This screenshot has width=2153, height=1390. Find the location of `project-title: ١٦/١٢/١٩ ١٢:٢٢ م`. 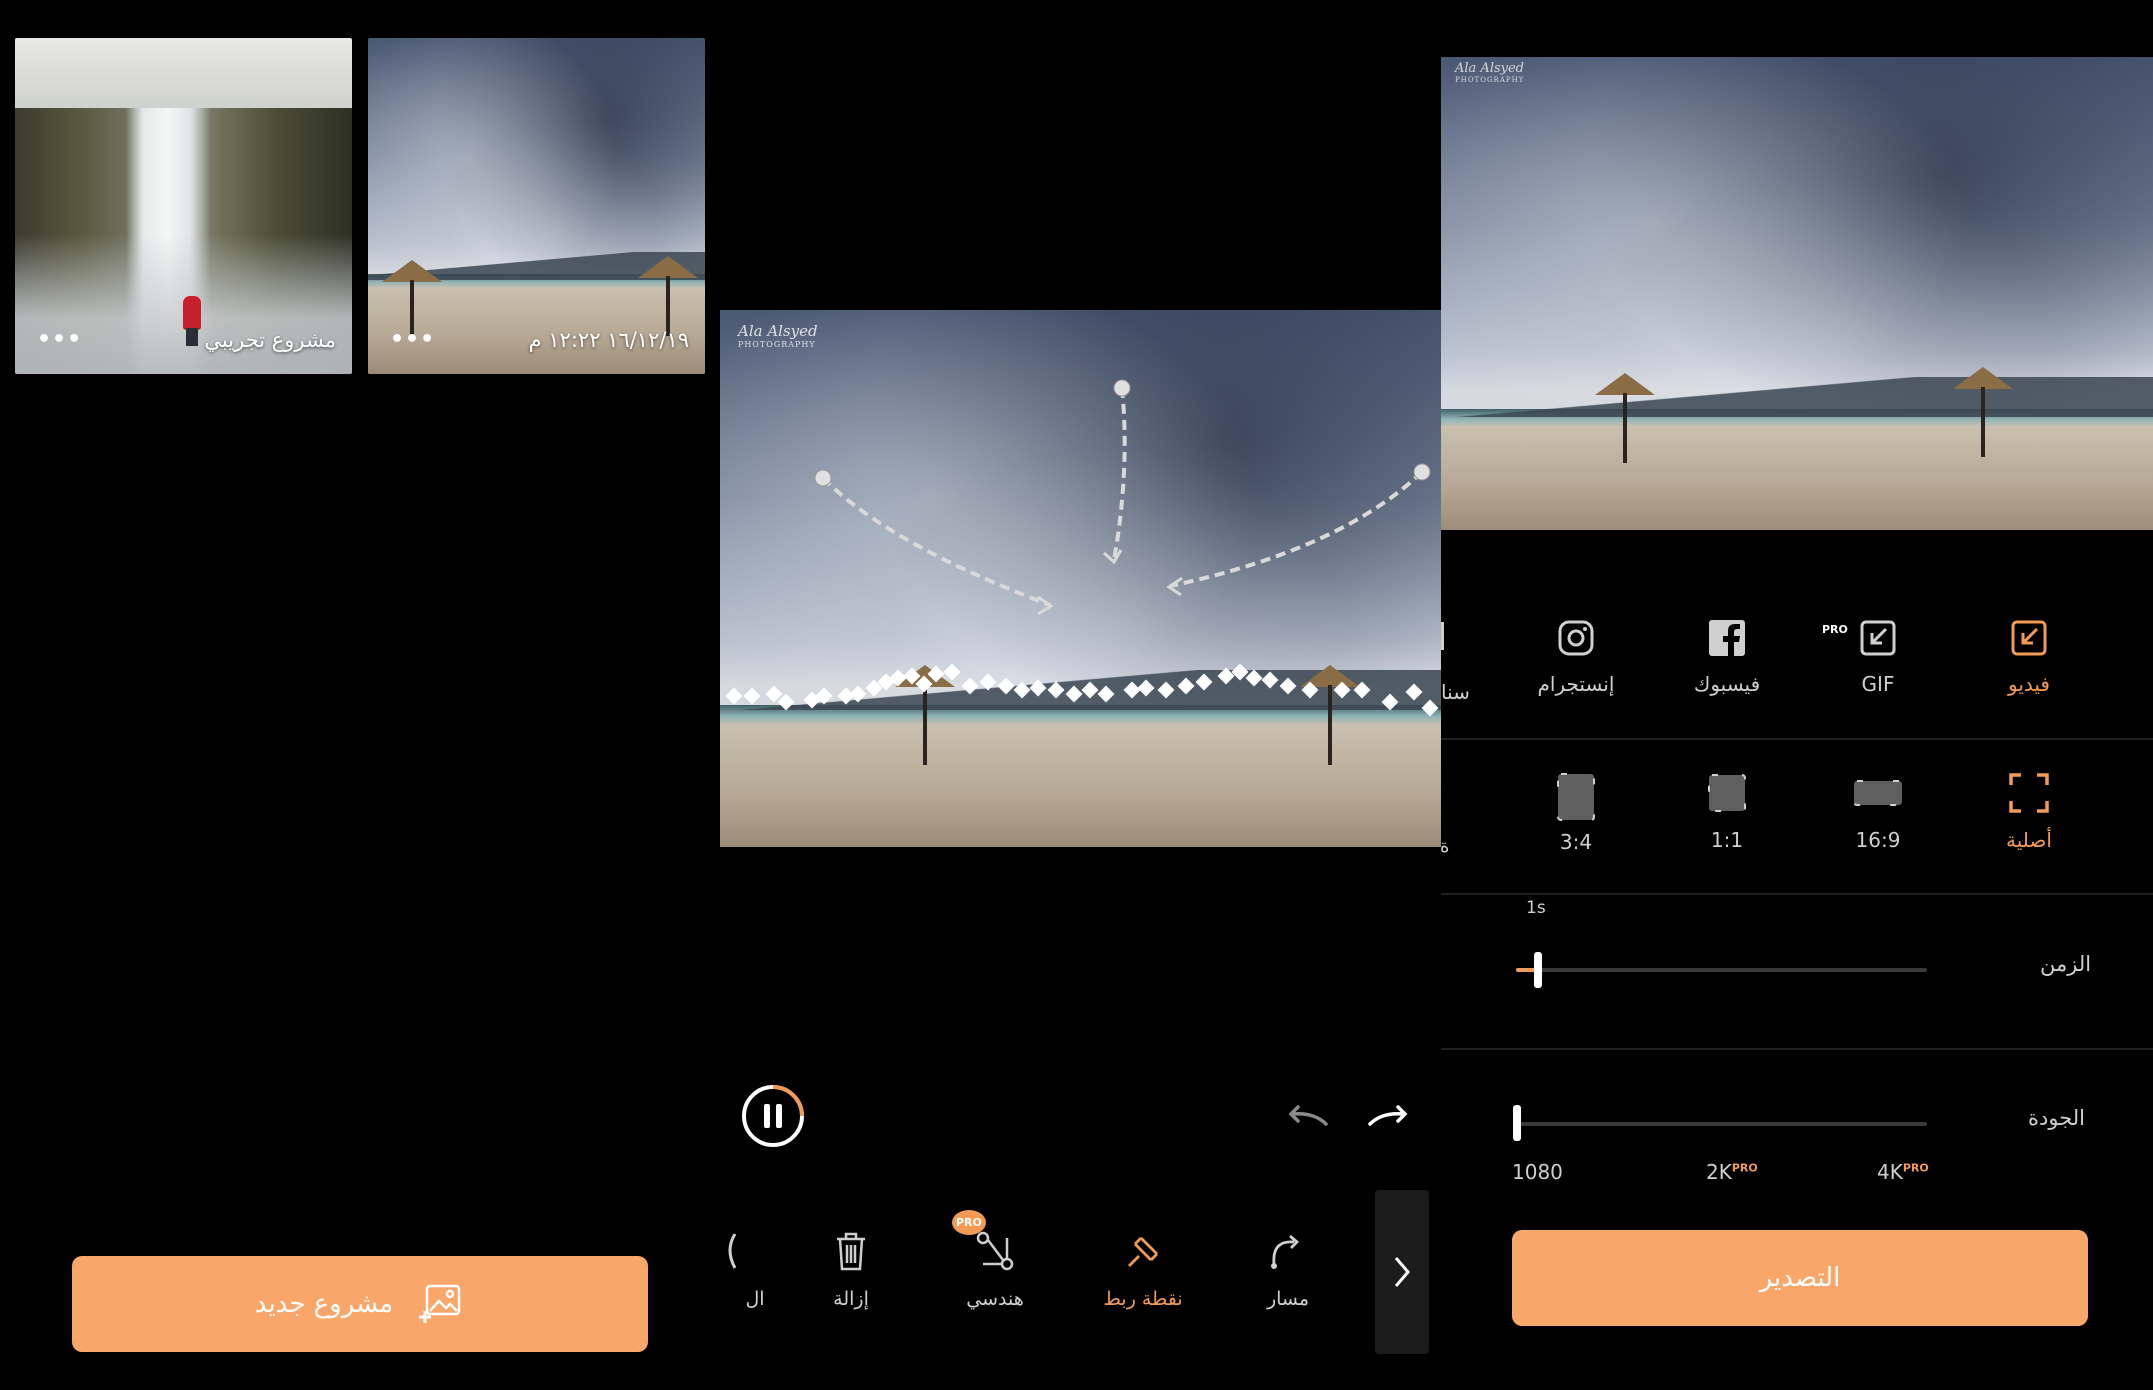

project-title: ١٦/١٢/١٩ ١٢:٢٢ م is located at coordinates (608, 340).